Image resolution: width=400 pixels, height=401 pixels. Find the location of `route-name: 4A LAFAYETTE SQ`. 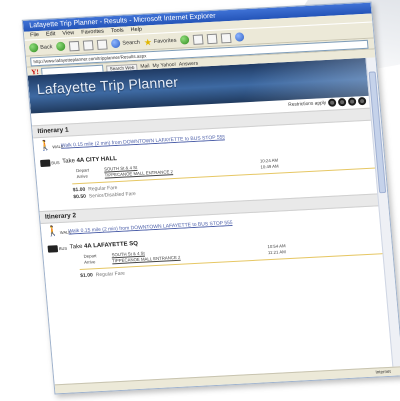

route-name: 4A LAFAYETTE SQ is located at coordinates (111, 245).